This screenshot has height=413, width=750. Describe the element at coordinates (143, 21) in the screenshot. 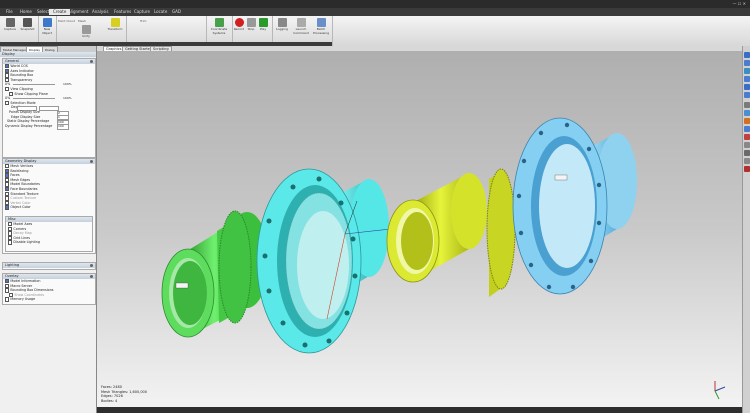

I see `trim-item: Trim` at that location.